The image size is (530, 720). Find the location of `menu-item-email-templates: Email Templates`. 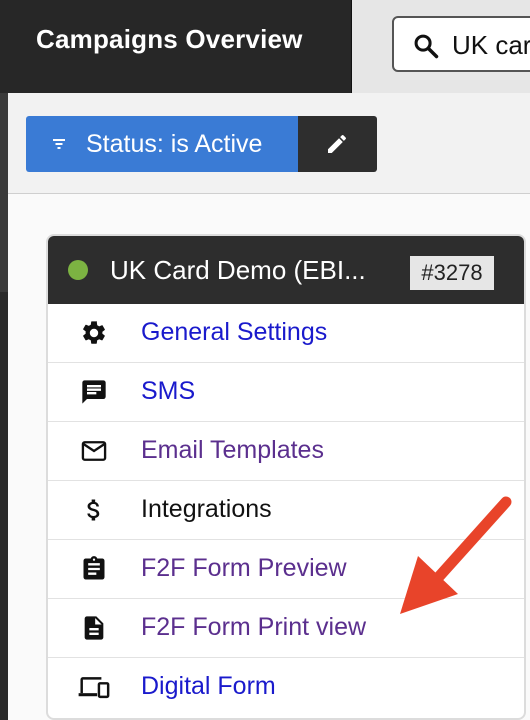

menu-item-email-templates: Email Templates is located at coordinates (286, 451).